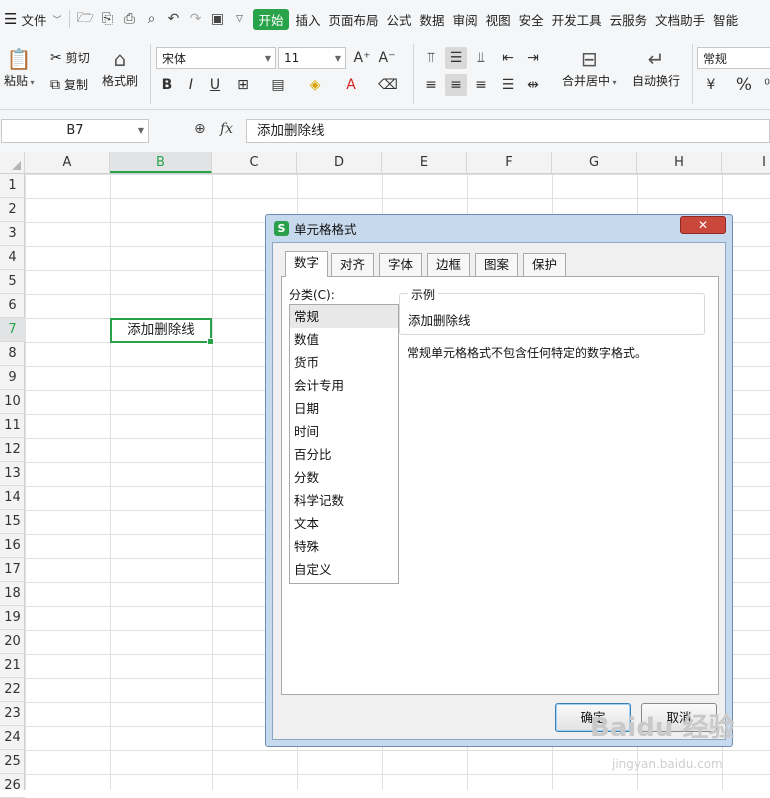  What do you see at coordinates (680, 19) in the screenshot?
I see `tab-doc-assistant: 文档助手` at bounding box center [680, 19].